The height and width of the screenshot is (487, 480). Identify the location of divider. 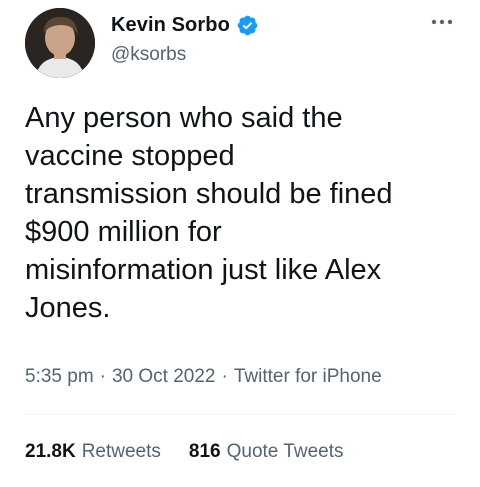
(240, 414).